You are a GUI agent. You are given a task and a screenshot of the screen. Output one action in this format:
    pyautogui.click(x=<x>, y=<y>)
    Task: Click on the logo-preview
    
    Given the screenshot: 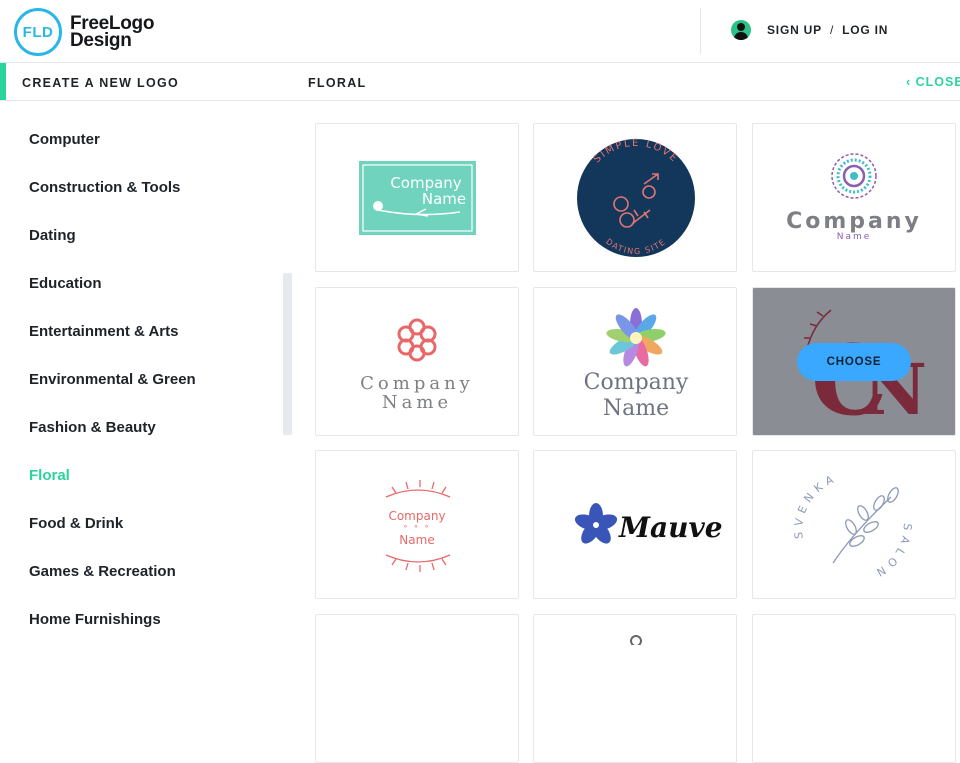 What is the action you would take?
    pyautogui.click(x=636, y=640)
    